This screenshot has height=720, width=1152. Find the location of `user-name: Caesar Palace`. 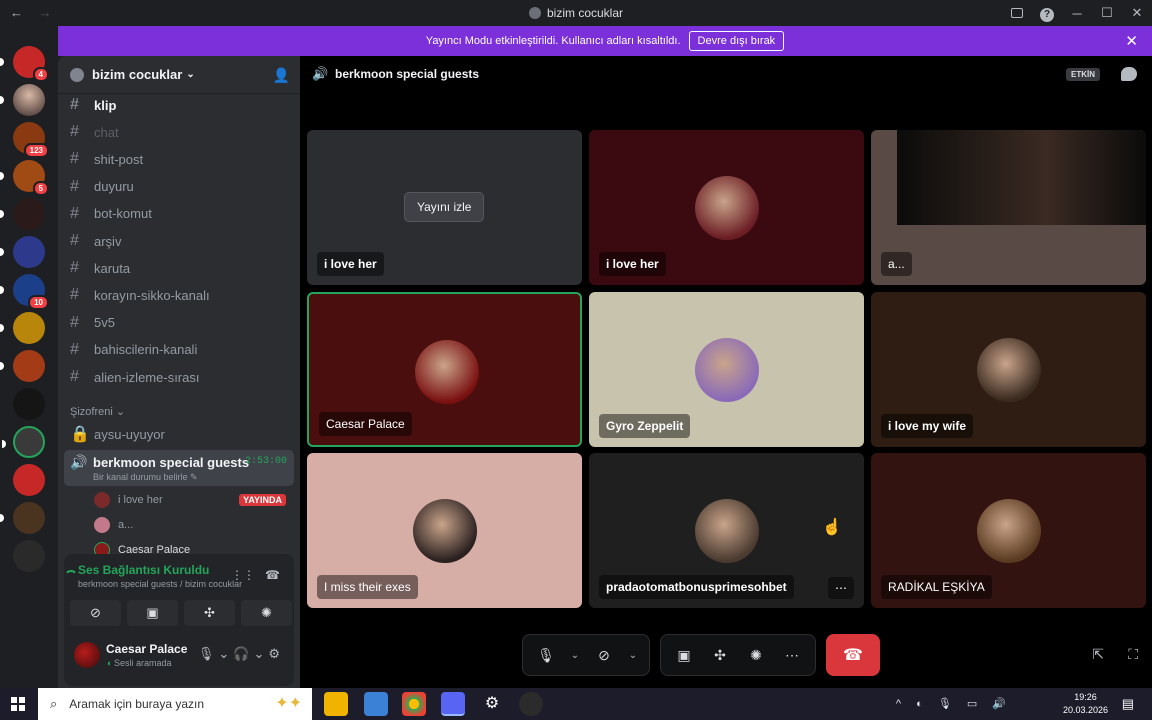

user-name: Caesar Palace is located at coordinates (146, 649).